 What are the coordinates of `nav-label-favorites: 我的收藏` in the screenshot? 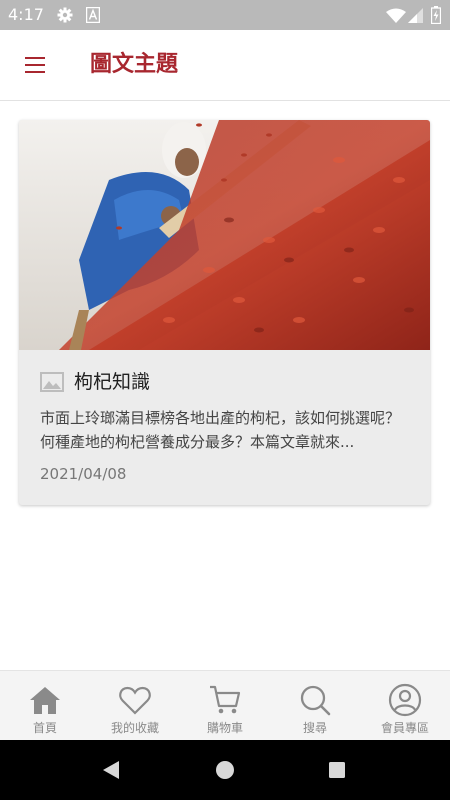 It's located at (134, 728).